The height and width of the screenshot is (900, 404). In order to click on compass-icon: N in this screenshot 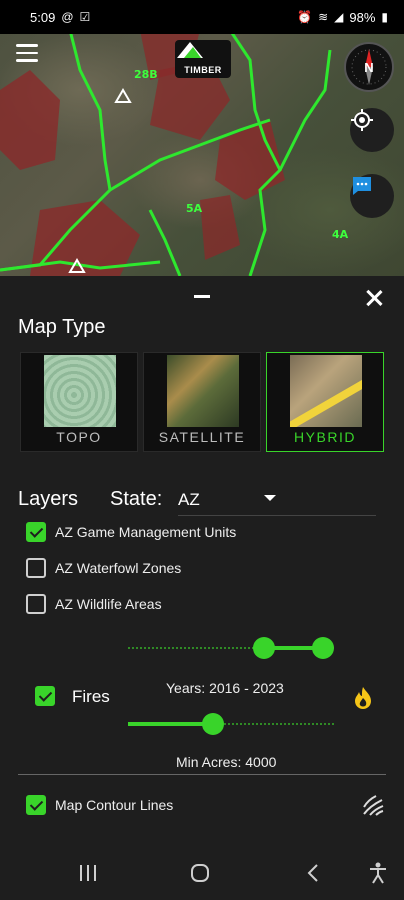, I will do `click(369, 67)`.